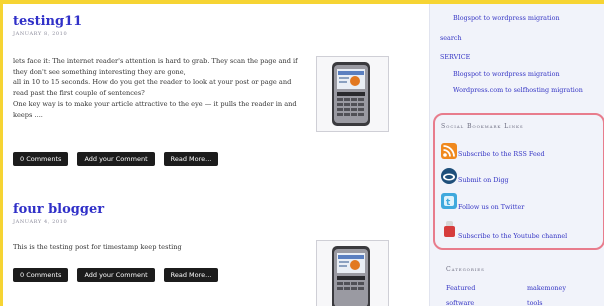 Image resolution: width=604 pixels, height=308 pixels. Describe the element at coordinates (455, 57) in the screenshot. I see `sidebar-link-service: SERVICE` at that location.